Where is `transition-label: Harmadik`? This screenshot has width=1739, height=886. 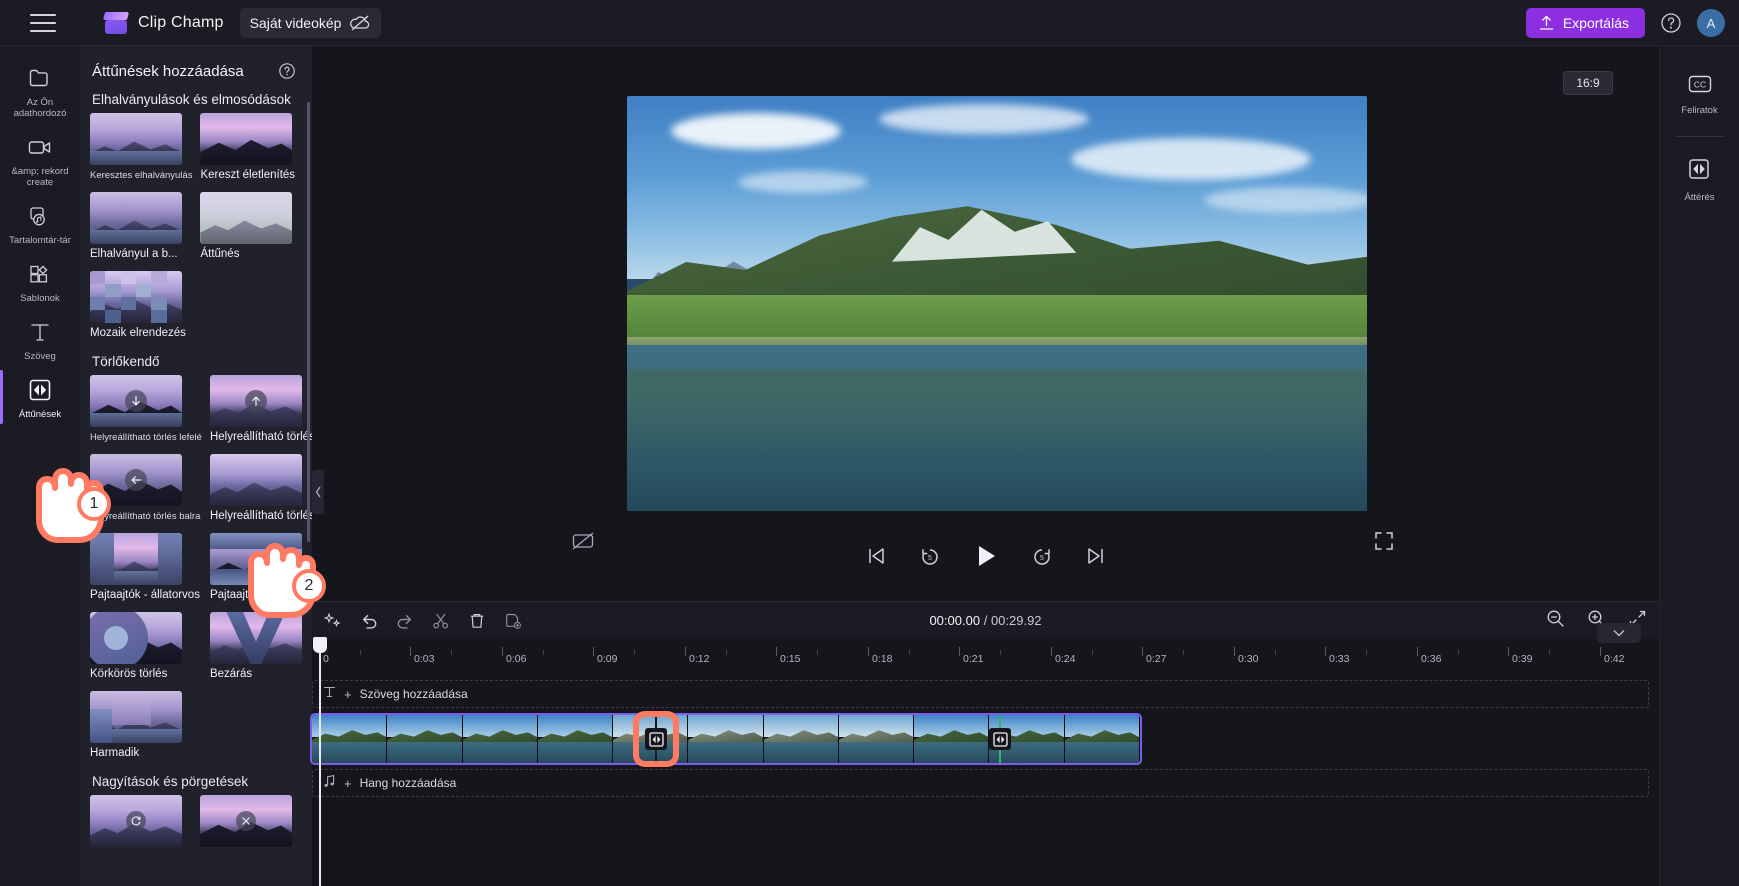
transition-label: Harmadik is located at coordinates (115, 753).